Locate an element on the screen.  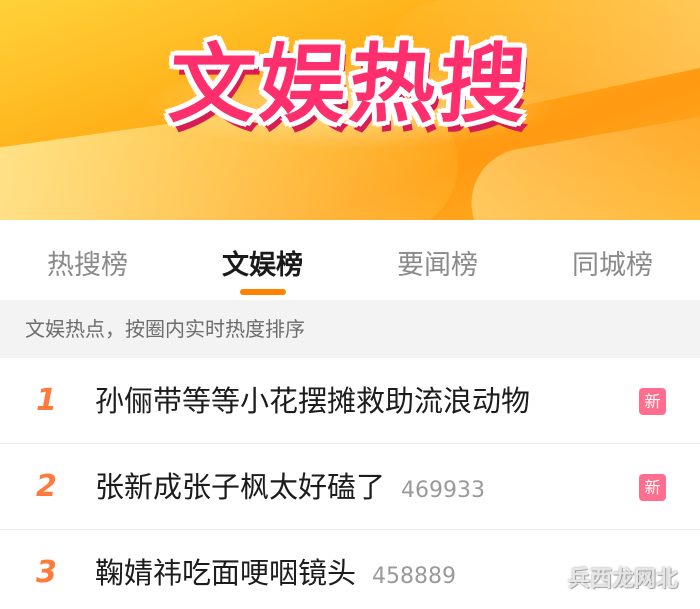
list-item: 2 张新成张子枫太好磕了 469933 新 is located at coordinates (350, 487).